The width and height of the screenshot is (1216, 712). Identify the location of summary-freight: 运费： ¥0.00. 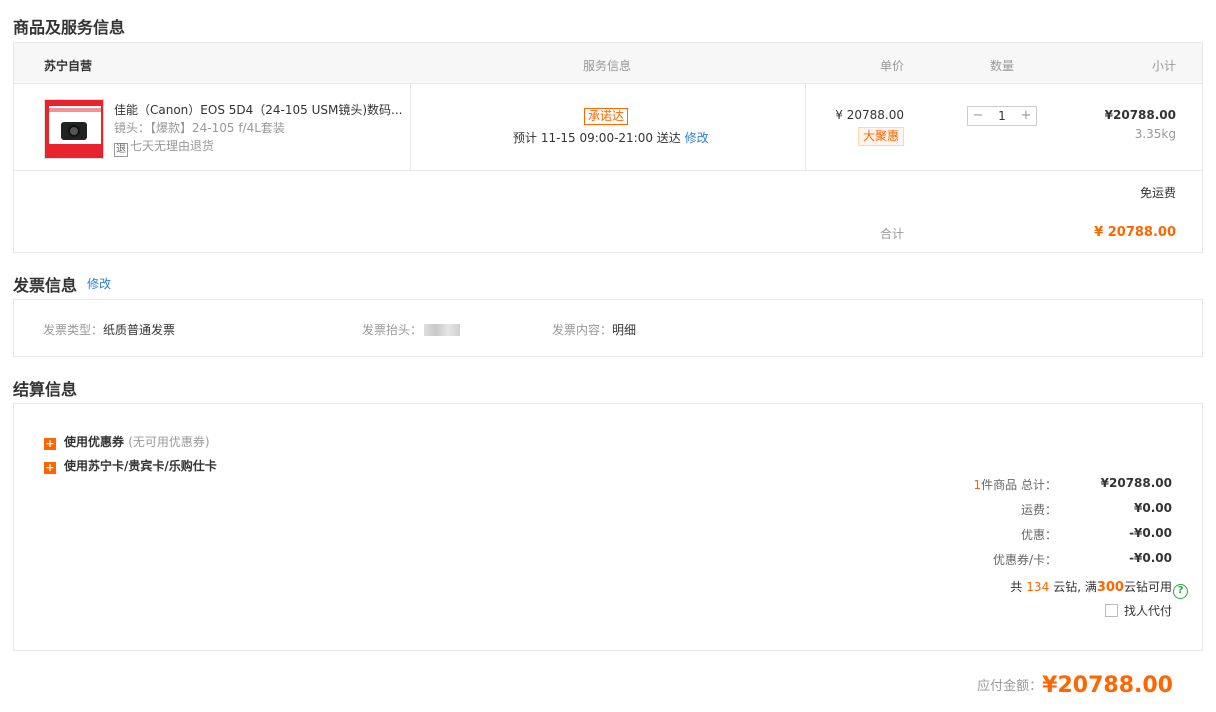
(1042, 510).